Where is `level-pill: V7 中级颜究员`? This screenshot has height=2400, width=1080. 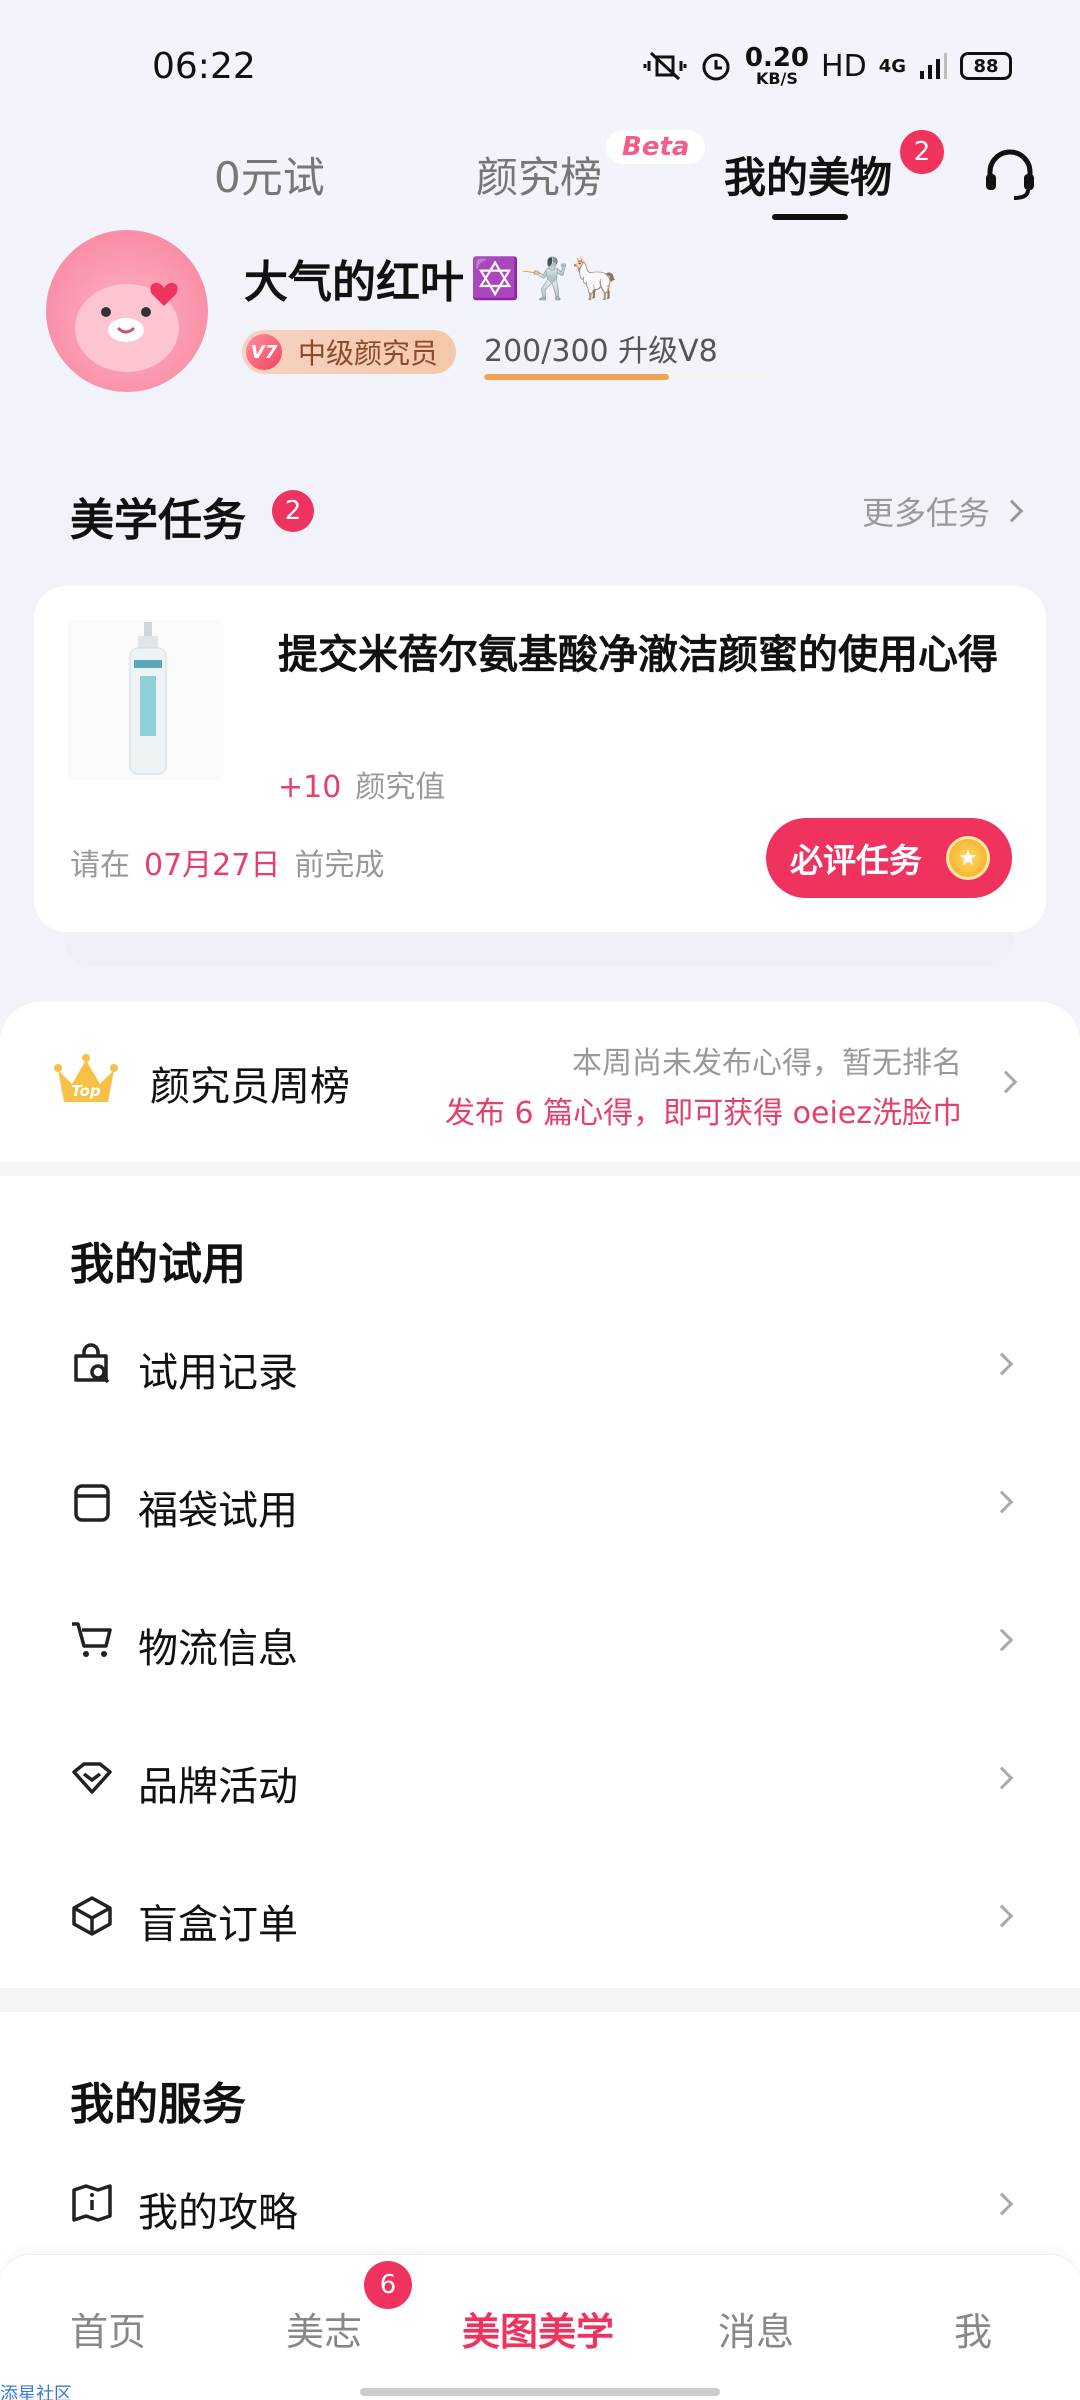
level-pill: V7 中级颜究员 is located at coordinates (349, 352).